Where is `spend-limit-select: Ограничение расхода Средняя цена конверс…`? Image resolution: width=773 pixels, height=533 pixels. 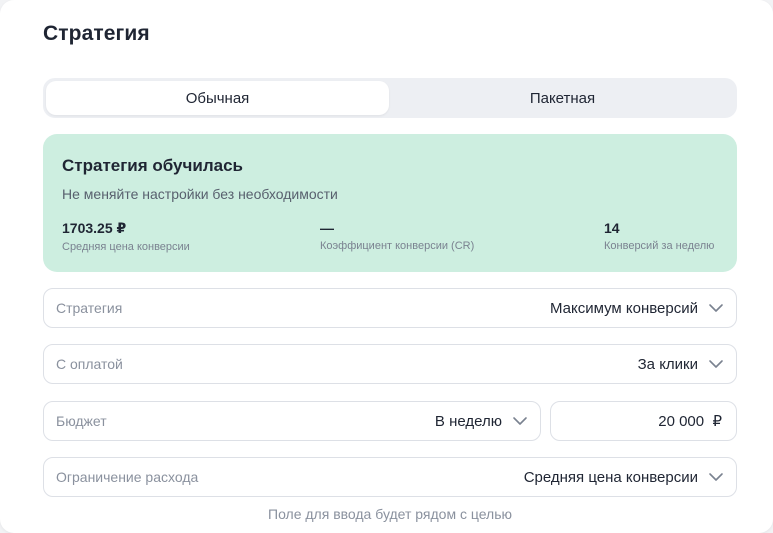
spend-limit-select: Ограничение расхода Средняя цена конверс… is located at coordinates (390, 477).